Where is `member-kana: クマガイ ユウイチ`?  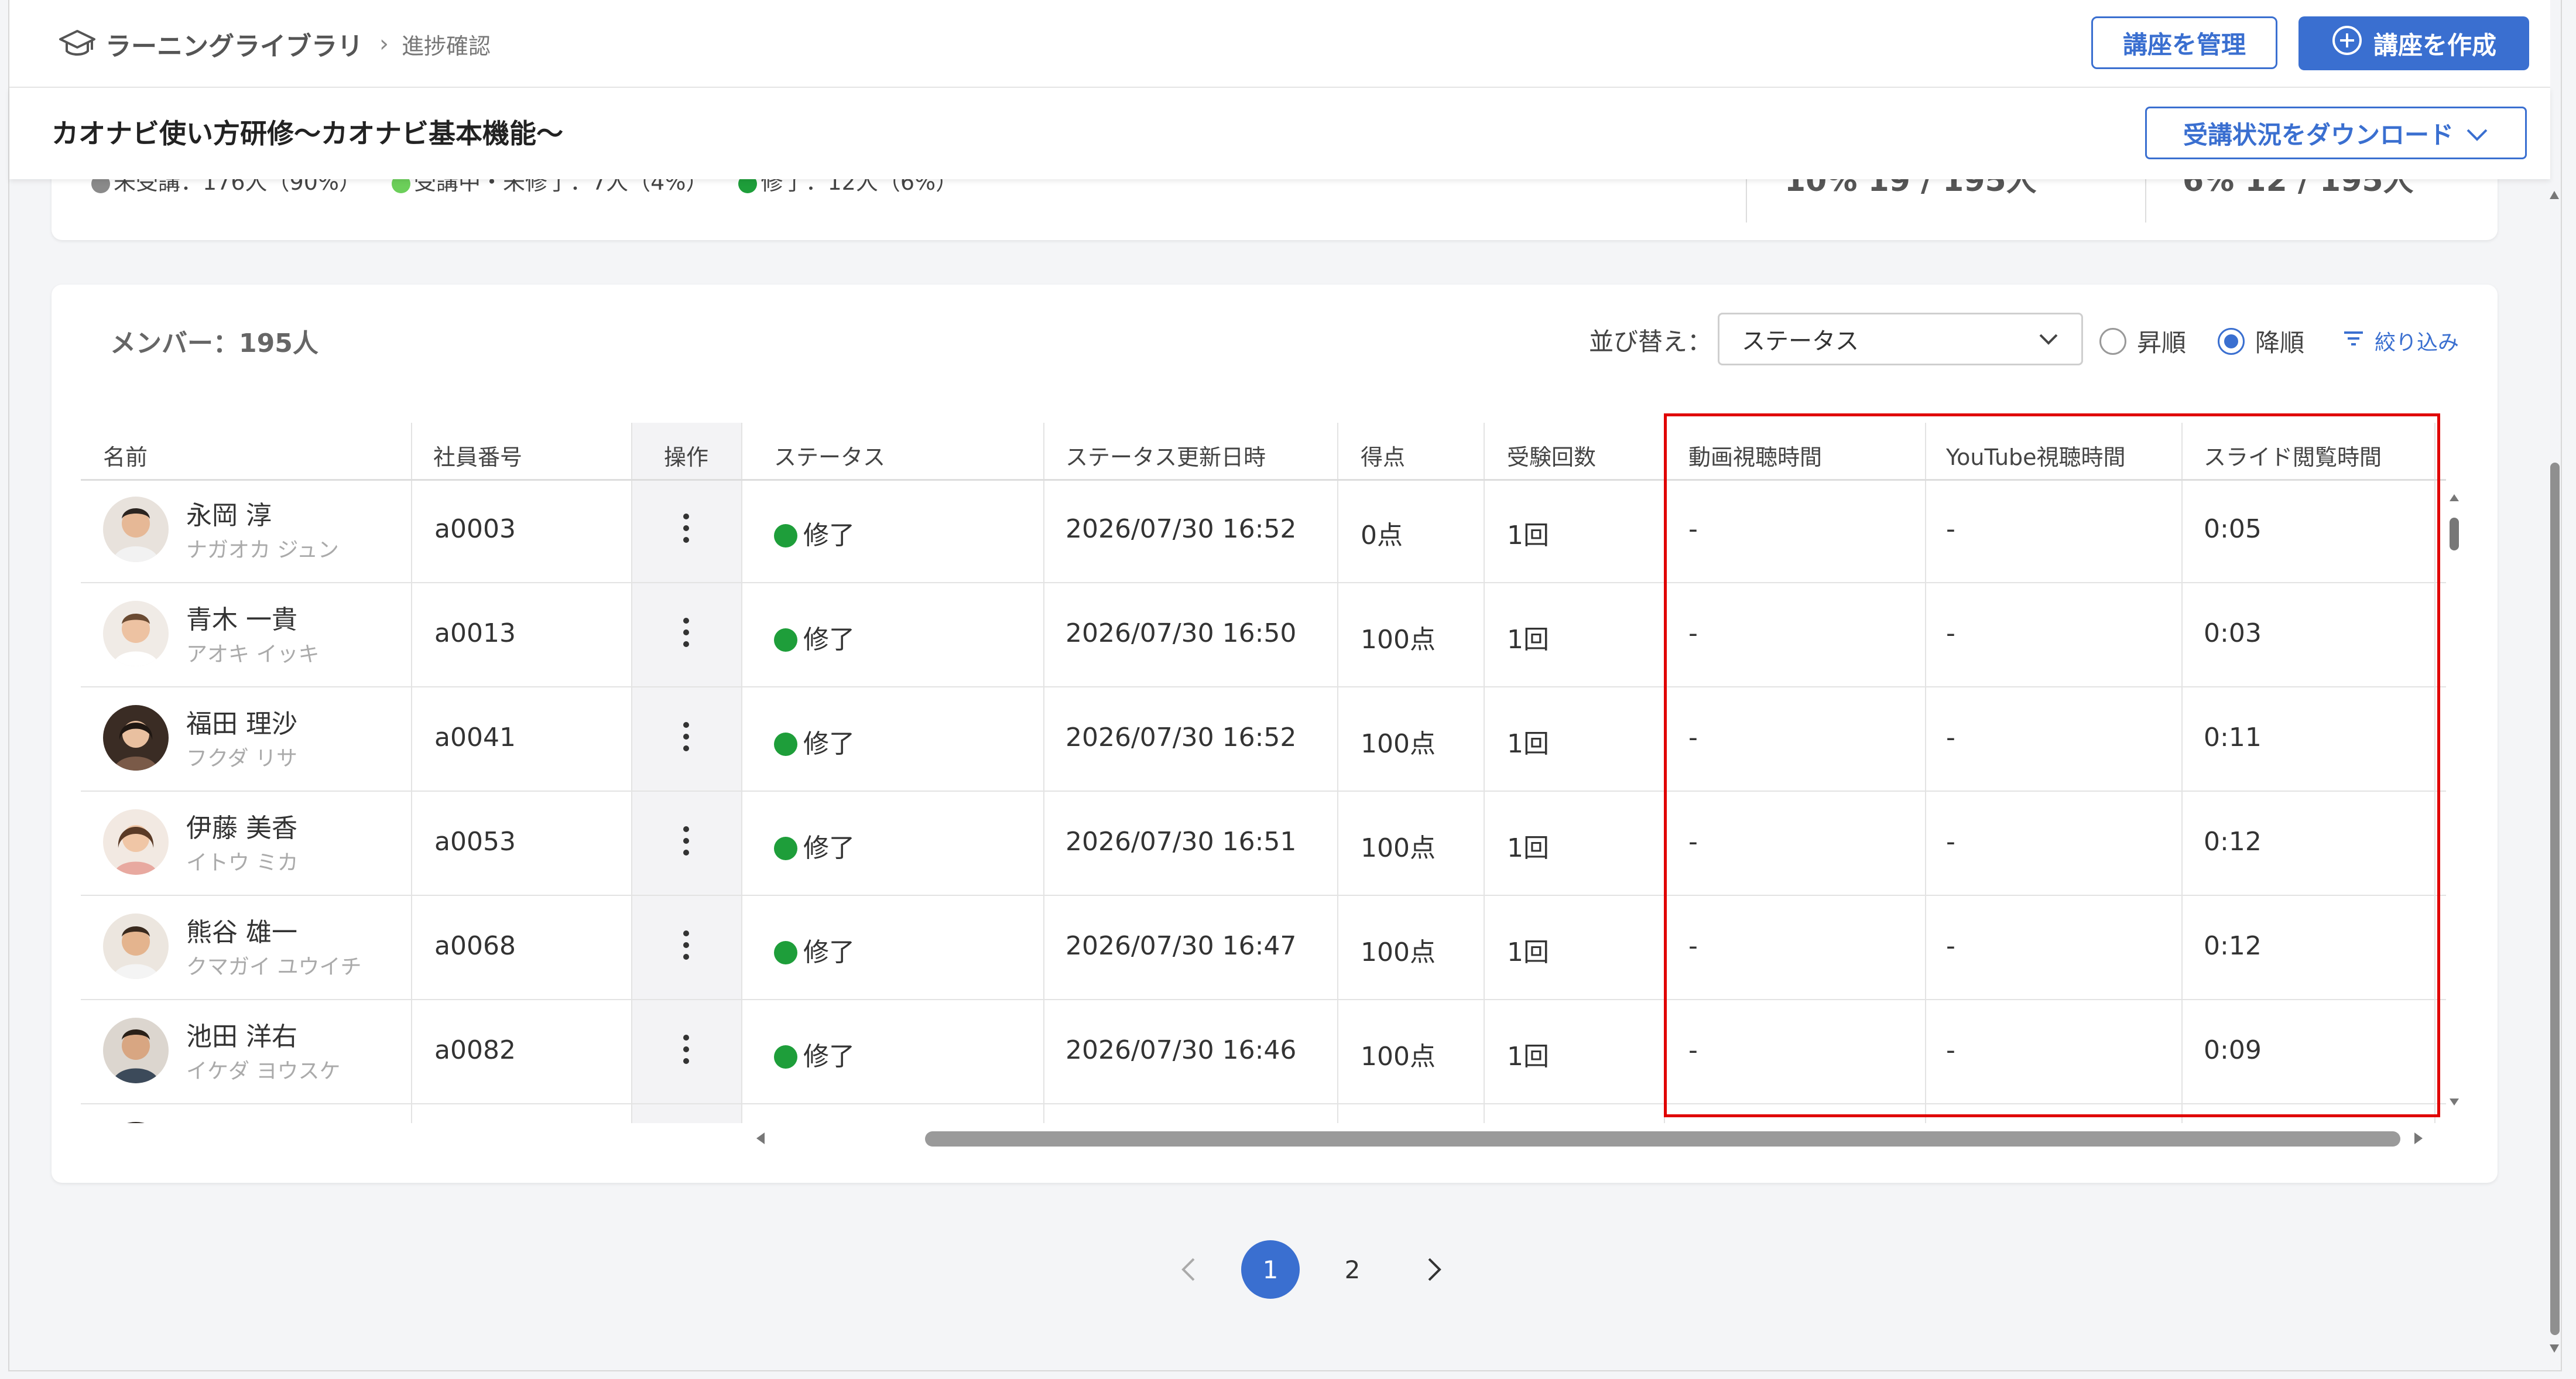 member-kana: クマガイ ユウイチ is located at coordinates (274, 967).